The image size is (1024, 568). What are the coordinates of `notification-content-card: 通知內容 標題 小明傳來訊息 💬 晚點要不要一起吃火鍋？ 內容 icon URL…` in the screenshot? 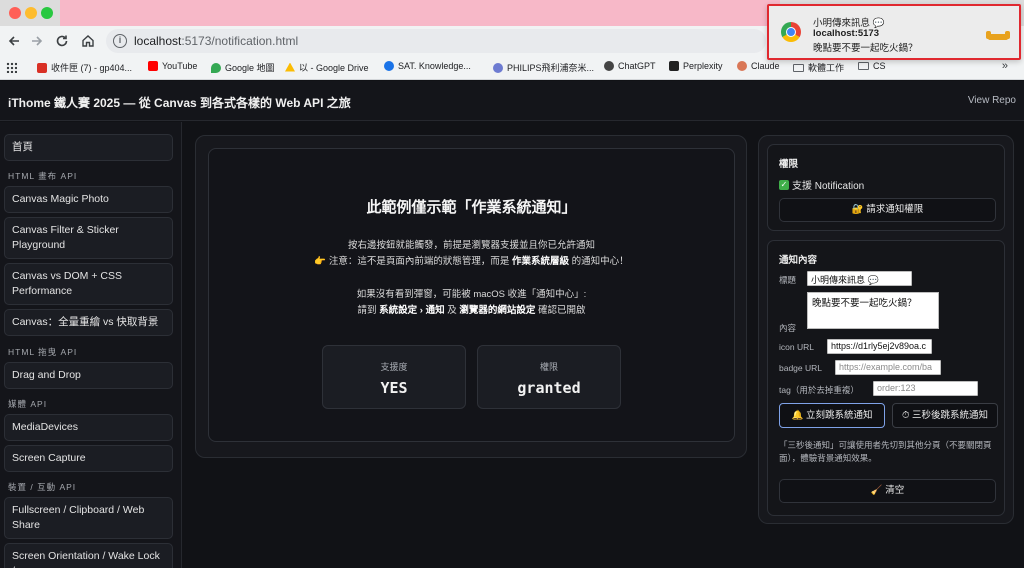 It's located at (886, 378).